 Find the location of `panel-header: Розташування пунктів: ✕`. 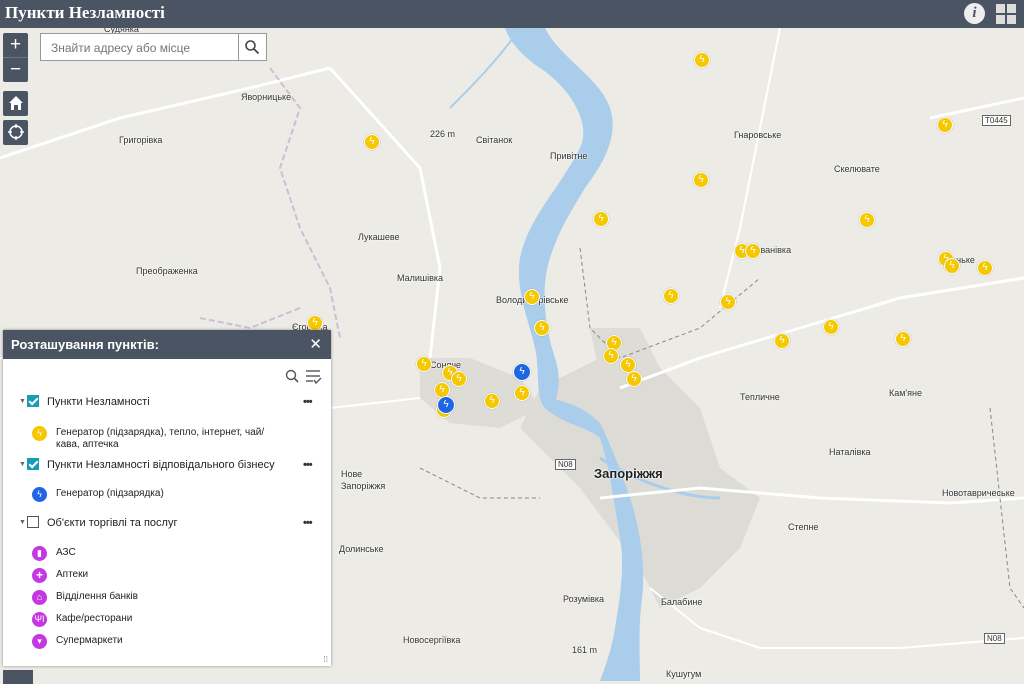

panel-header: Розташування пунктів: ✕ is located at coordinates (167, 344).